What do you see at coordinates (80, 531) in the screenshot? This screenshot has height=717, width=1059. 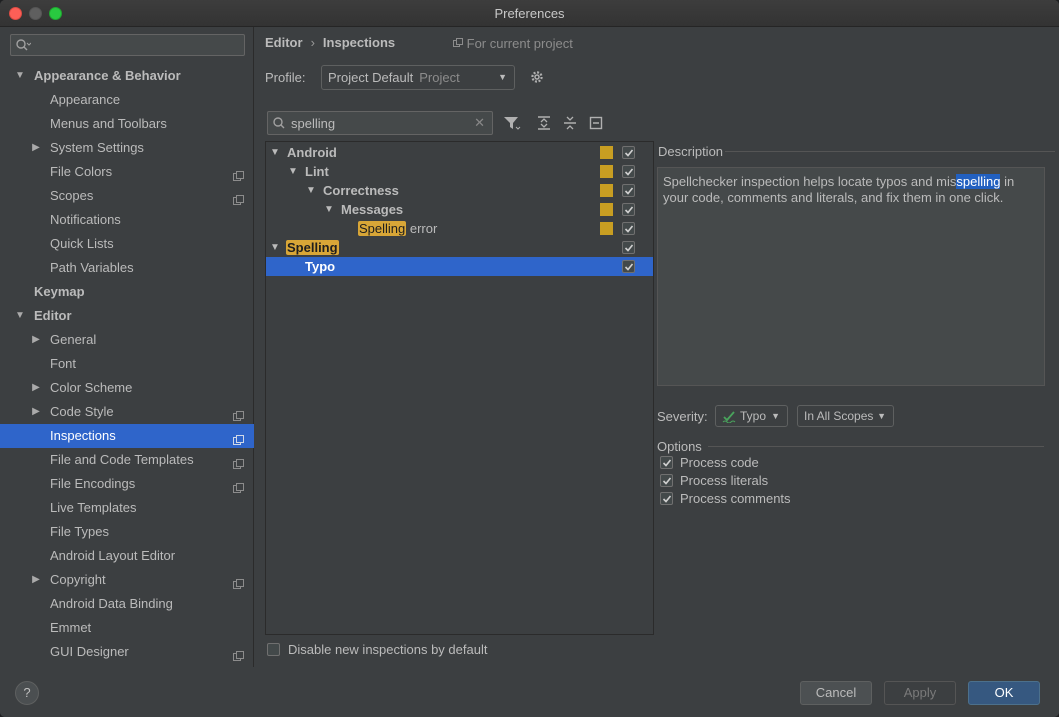 I see `sidebar-item-label: File Types` at bounding box center [80, 531].